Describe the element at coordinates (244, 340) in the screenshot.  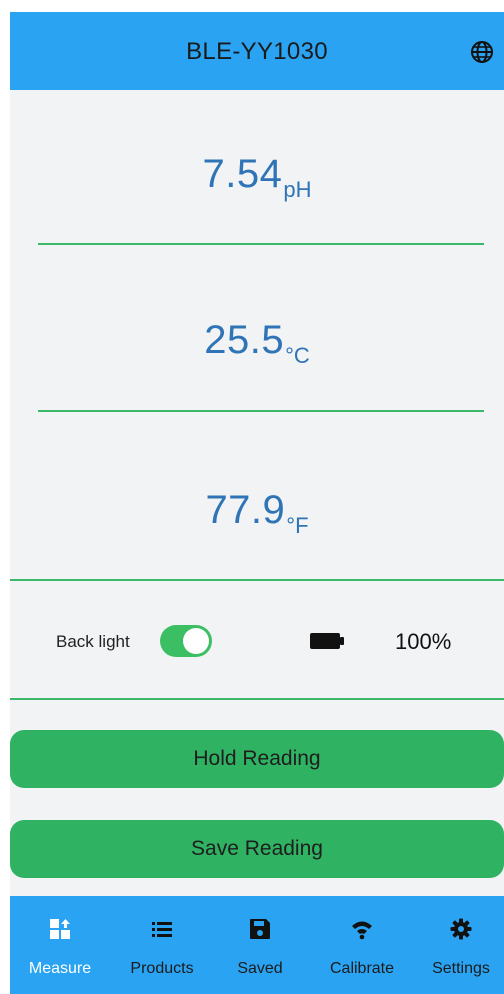
I see `celsius-value: 25.5` at that location.